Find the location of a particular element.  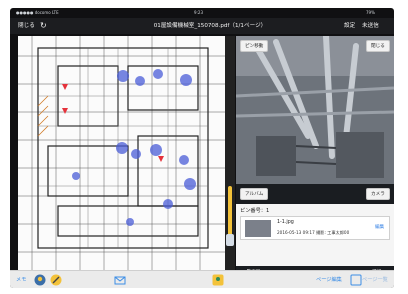

page-slider is located at coordinates (230, 153).